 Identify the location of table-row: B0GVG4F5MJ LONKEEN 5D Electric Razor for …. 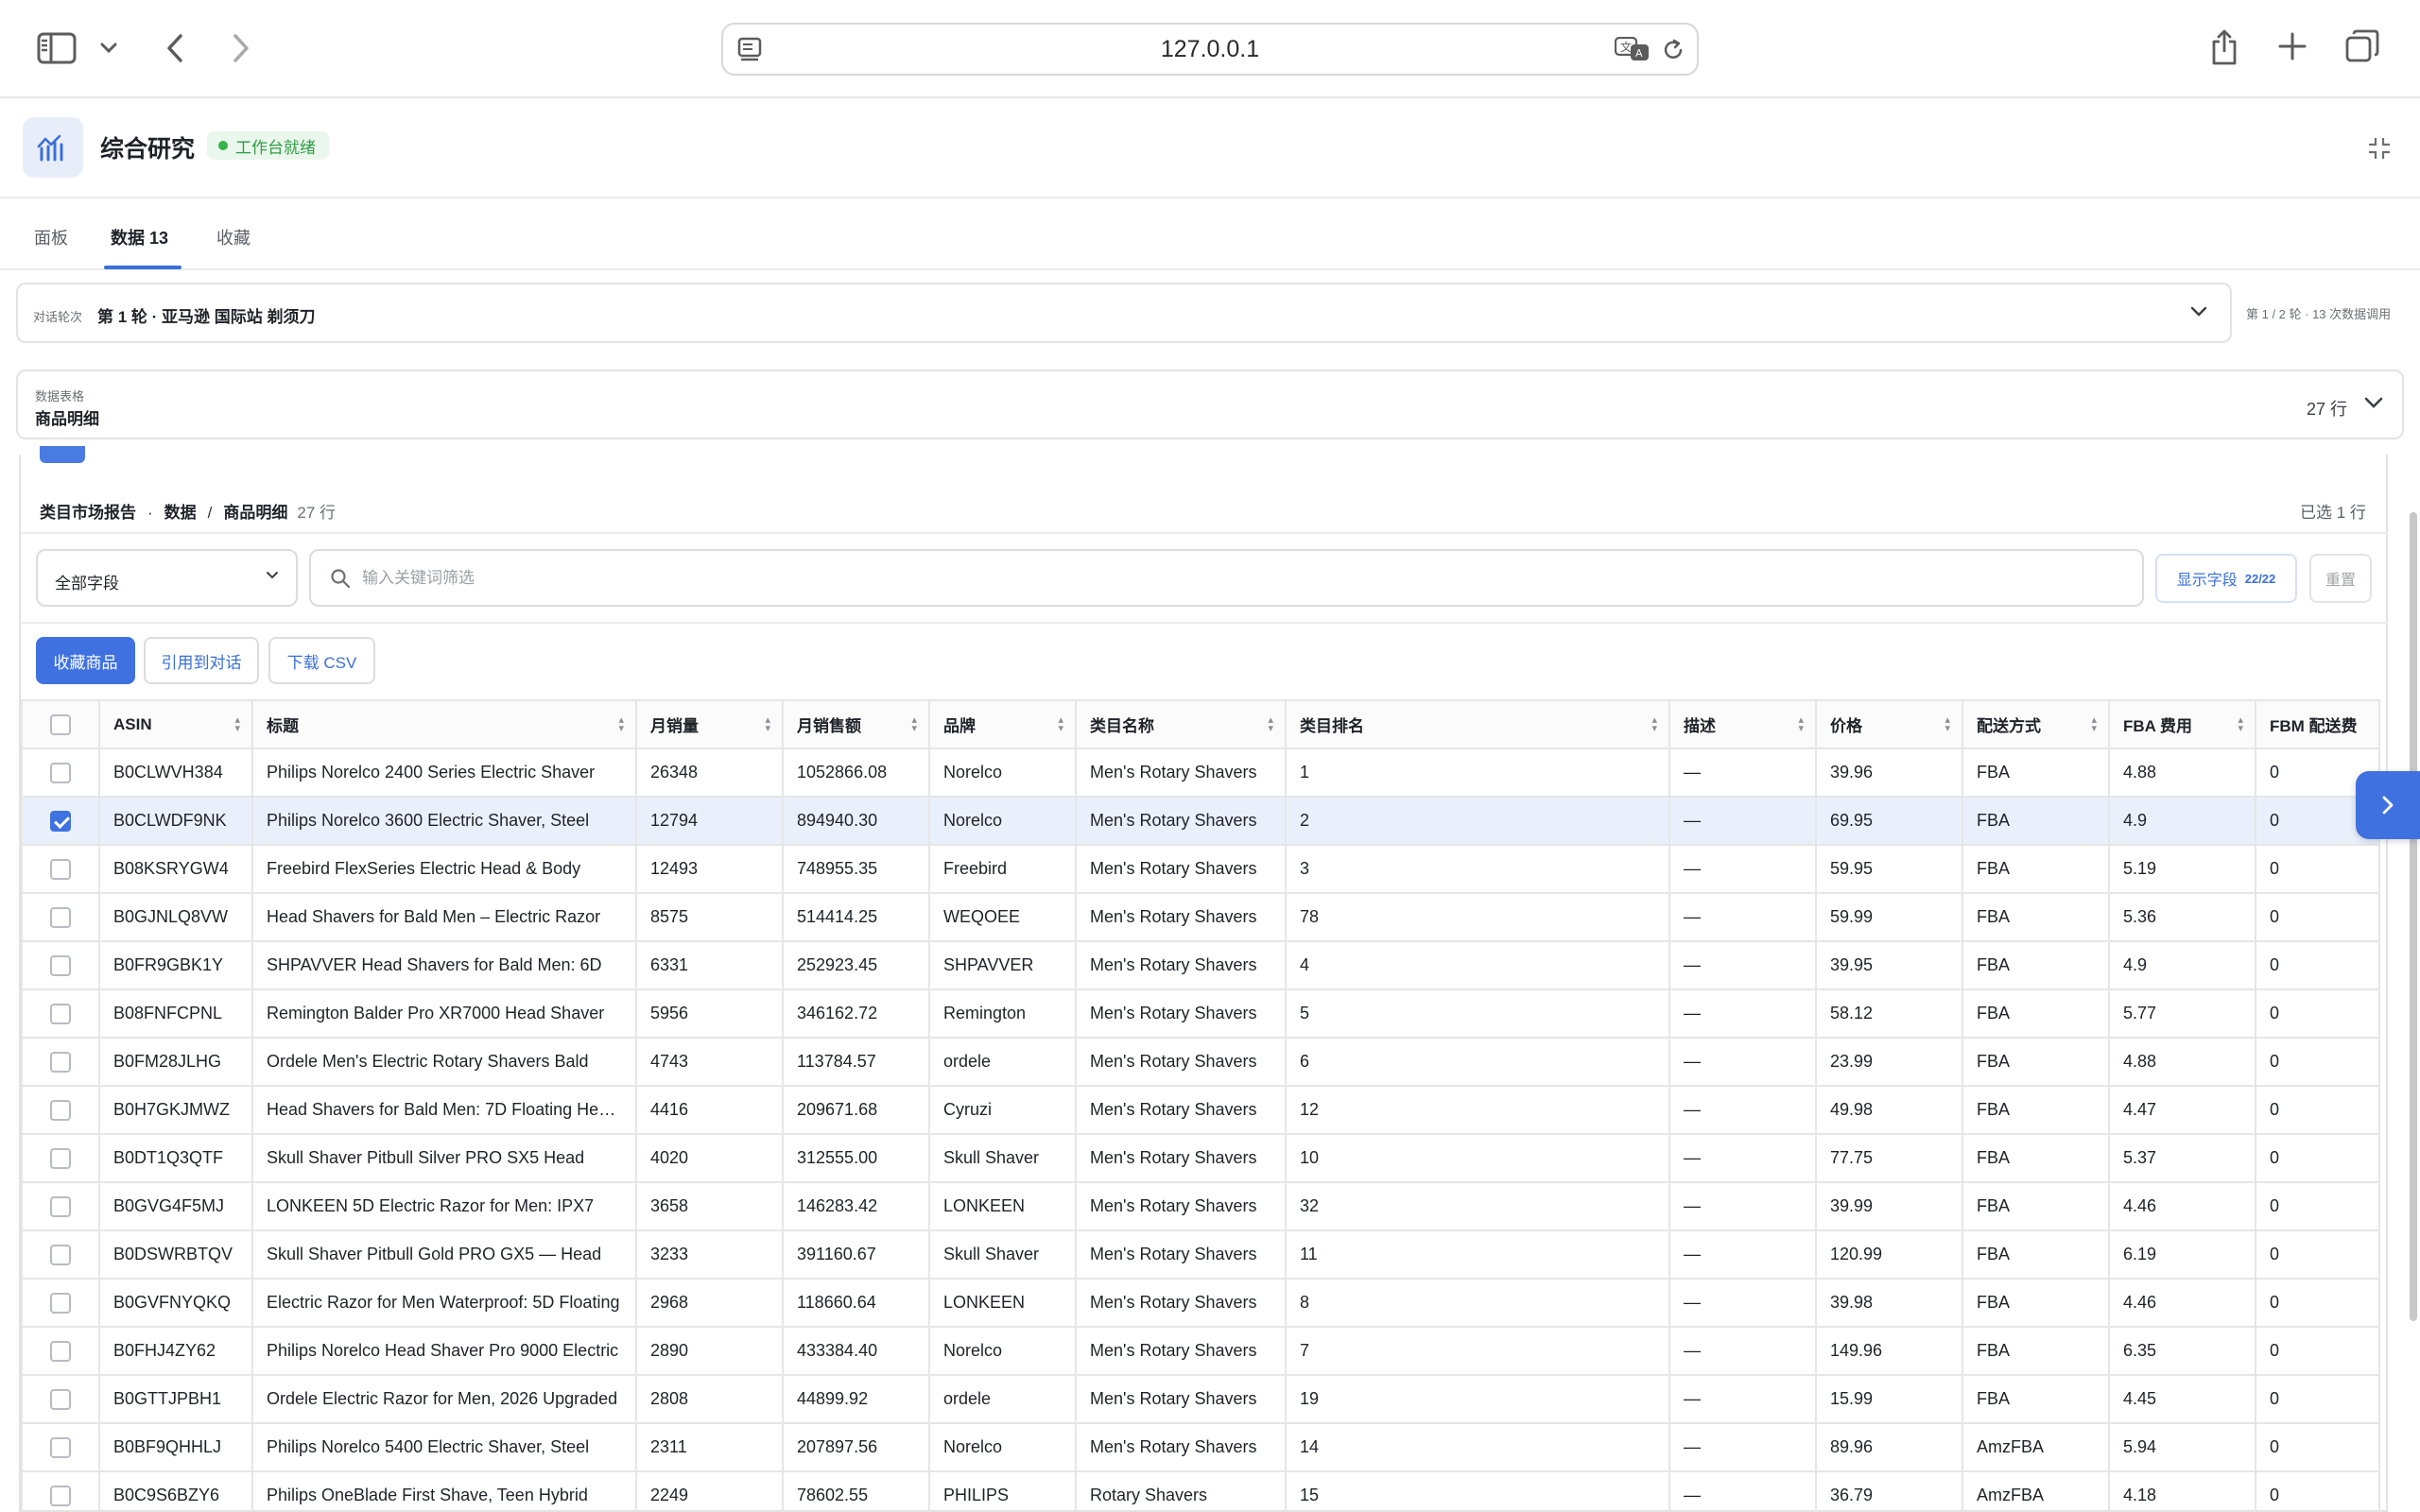
(1200, 1206).